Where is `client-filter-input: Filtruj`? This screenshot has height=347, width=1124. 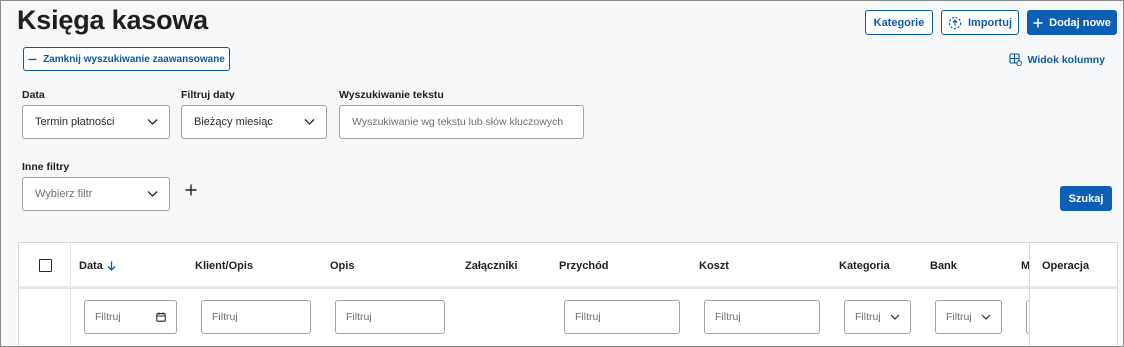 client-filter-input: Filtruj is located at coordinates (256, 317).